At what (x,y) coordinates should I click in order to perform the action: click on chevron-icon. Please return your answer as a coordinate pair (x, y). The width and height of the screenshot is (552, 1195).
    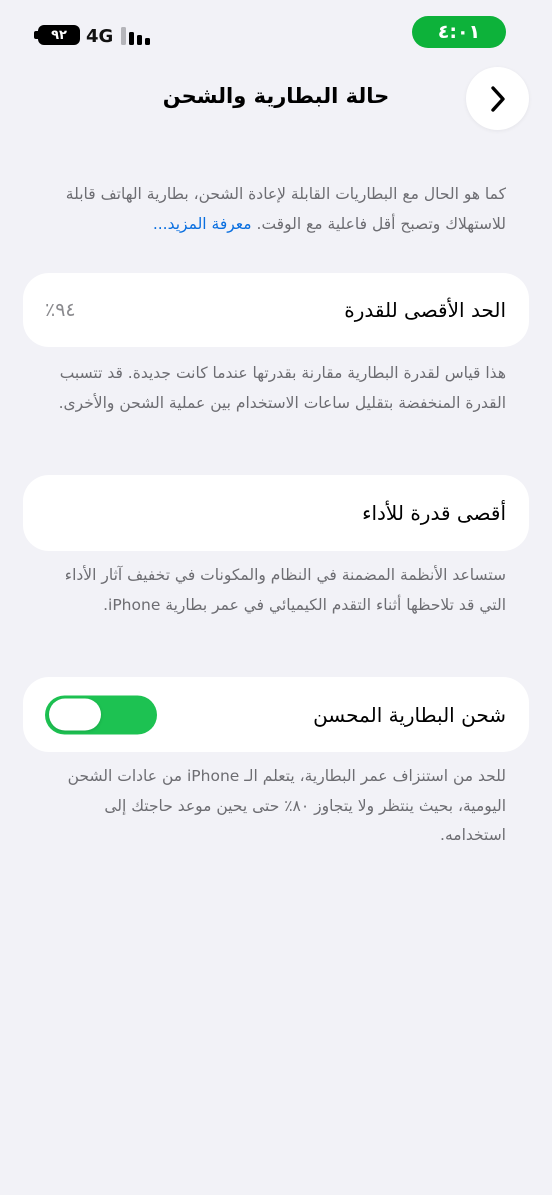
    Looking at the image, I should click on (497, 98).